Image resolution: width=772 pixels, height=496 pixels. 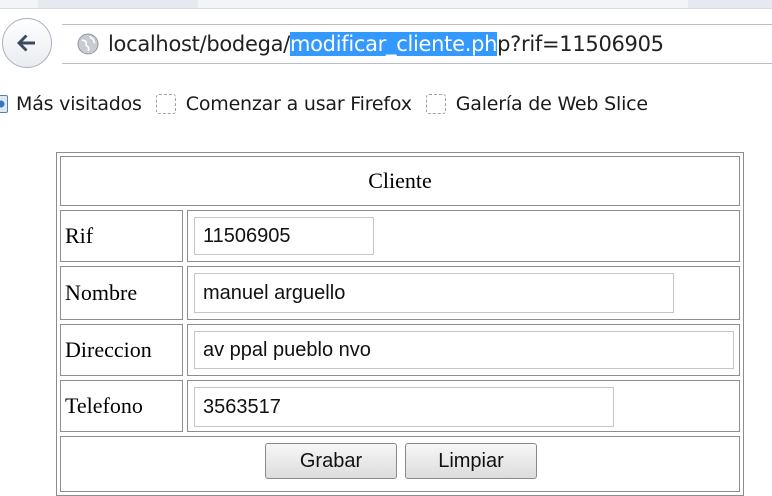 What do you see at coordinates (331, 461) in the screenshot?
I see `grabar-button: Grabar` at bounding box center [331, 461].